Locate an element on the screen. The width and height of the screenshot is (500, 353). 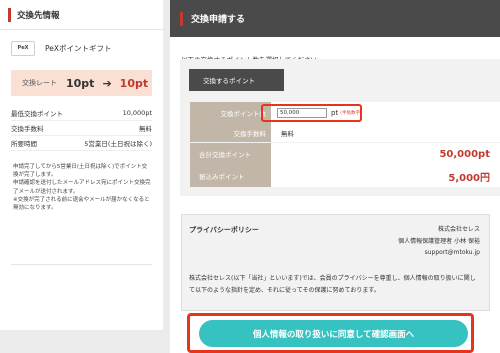
arrow-right-icon: ➔ is located at coordinates (107, 83).